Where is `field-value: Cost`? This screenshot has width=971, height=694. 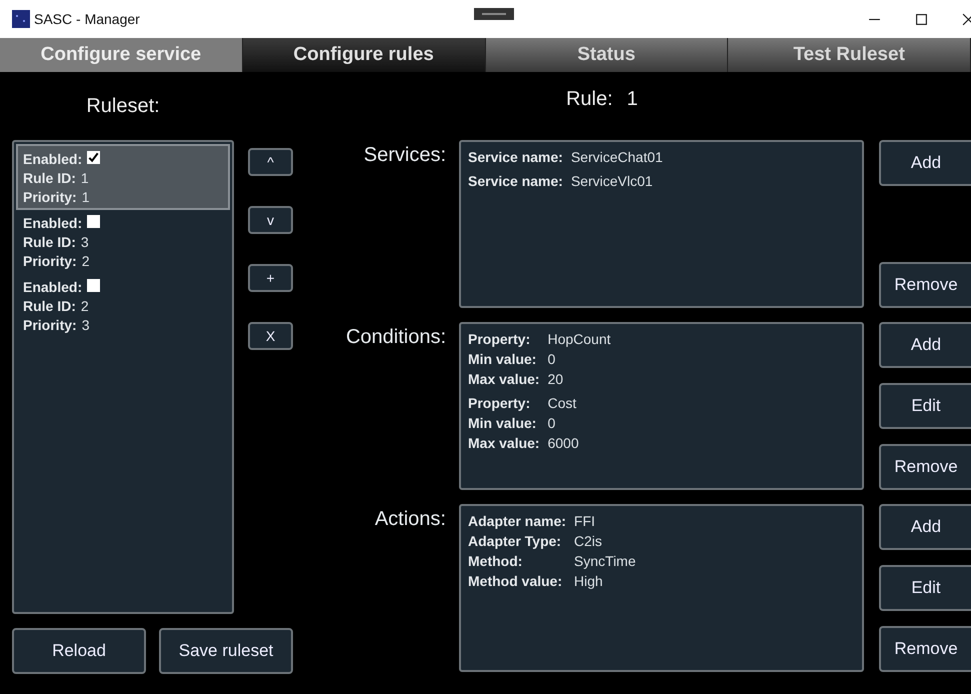 field-value: Cost is located at coordinates (563, 403).